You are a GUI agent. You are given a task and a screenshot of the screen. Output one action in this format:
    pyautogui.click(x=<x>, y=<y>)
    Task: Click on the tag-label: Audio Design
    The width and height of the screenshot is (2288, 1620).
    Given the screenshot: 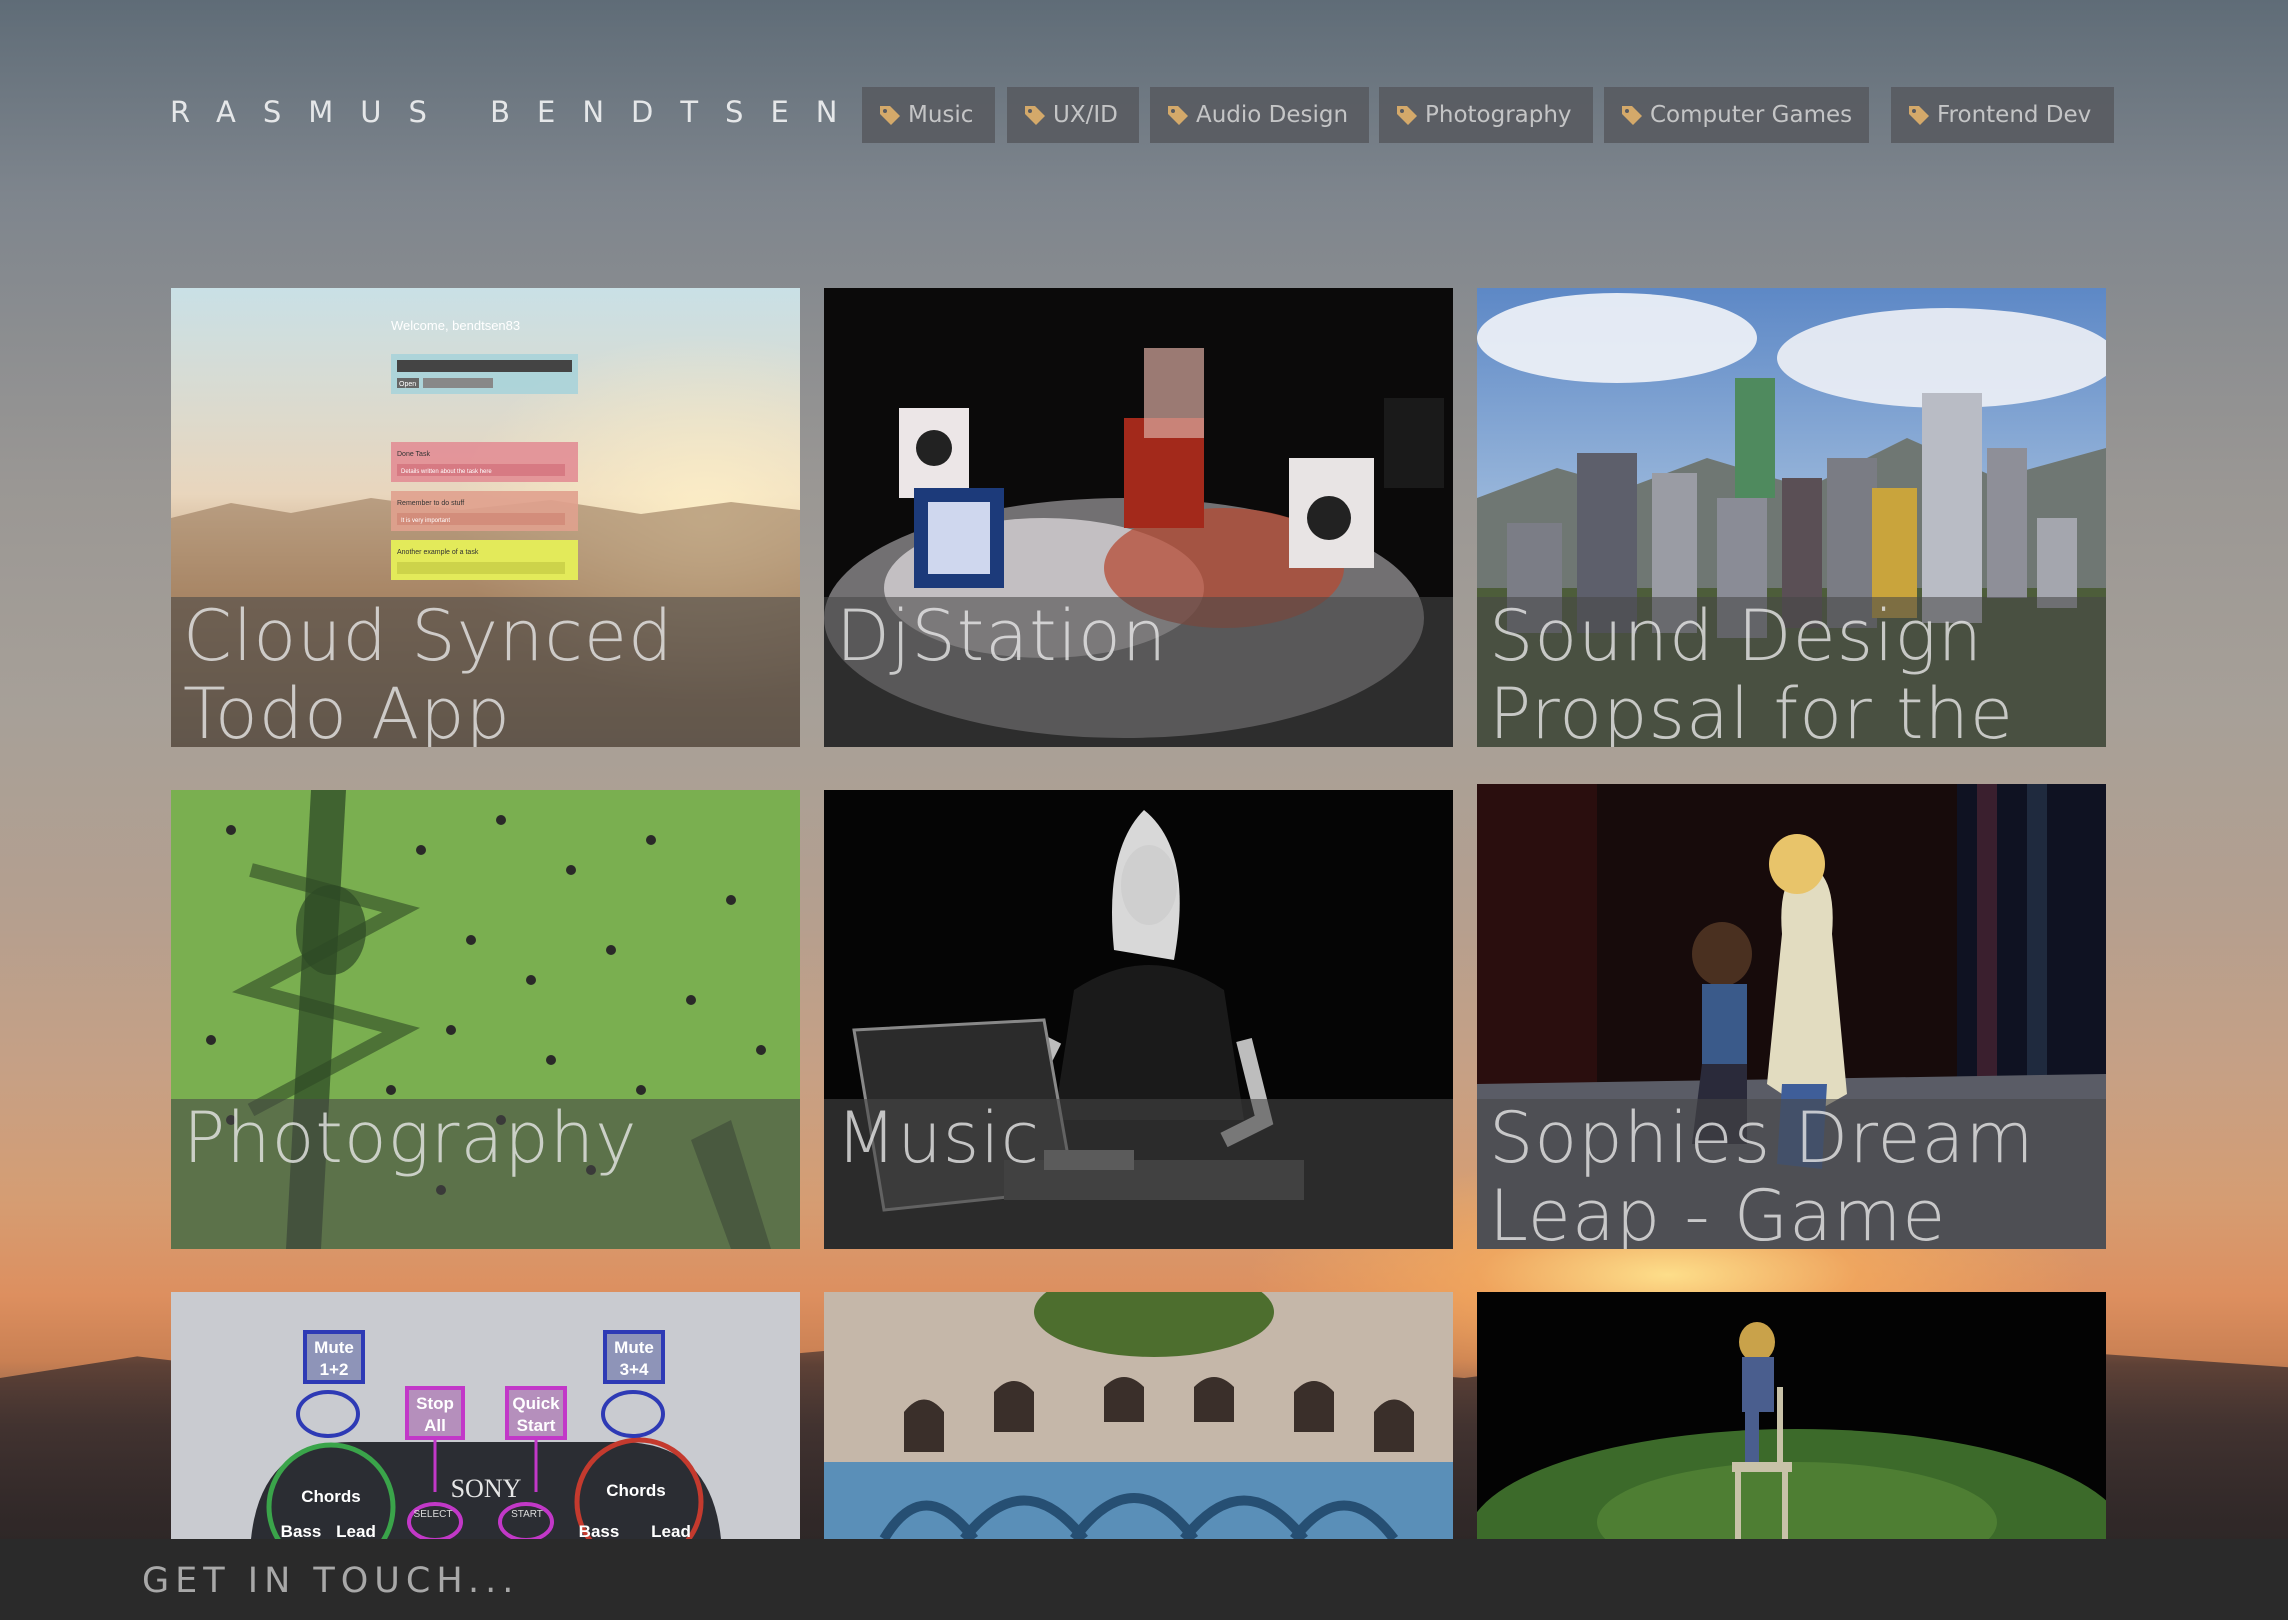 What is the action you would take?
    pyautogui.click(x=1272, y=115)
    